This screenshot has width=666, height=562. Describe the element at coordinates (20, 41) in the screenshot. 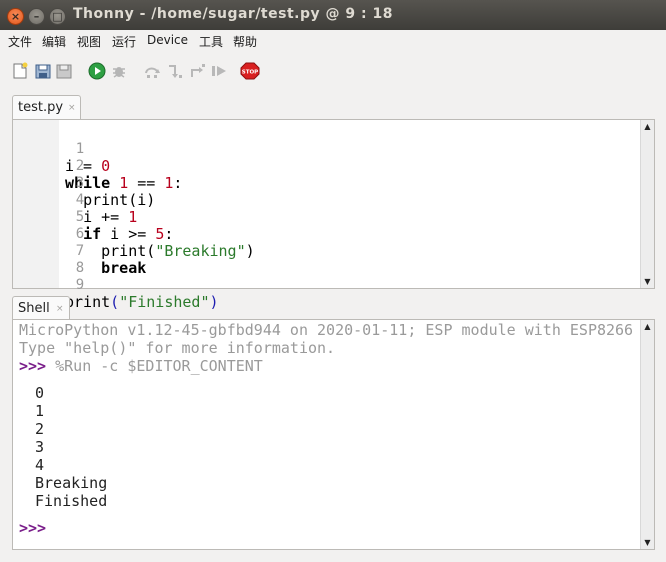

I see `menu-file: 文件` at that location.